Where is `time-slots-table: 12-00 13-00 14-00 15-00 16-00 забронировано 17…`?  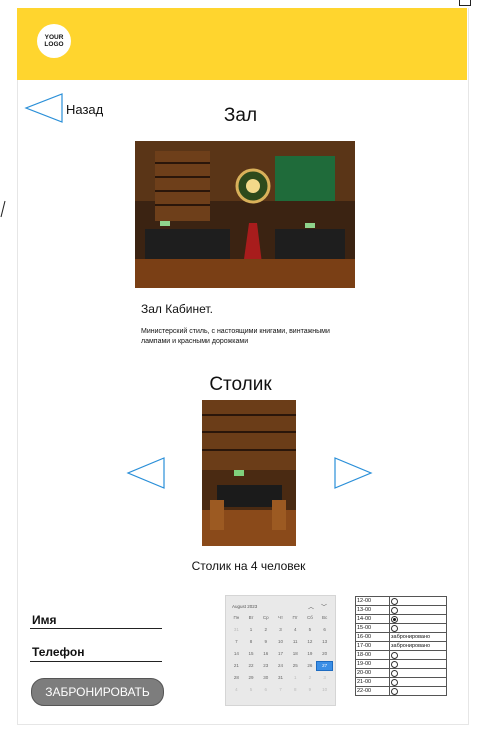 time-slots-table: 12-00 13-00 14-00 15-00 16-00 забронировано 17… is located at coordinates (401, 646).